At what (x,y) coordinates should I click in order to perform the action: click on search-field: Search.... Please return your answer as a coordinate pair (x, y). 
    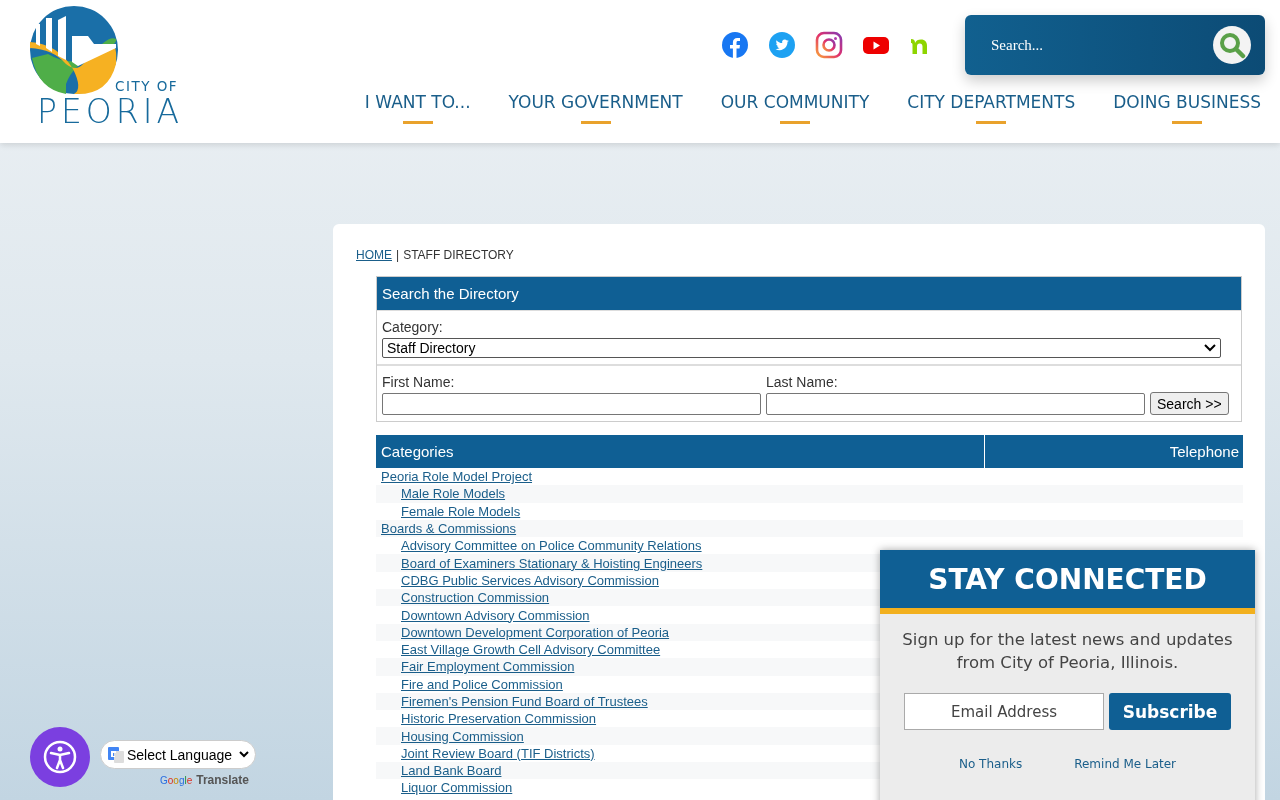
    Looking at the image, I should click on (1091, 45).